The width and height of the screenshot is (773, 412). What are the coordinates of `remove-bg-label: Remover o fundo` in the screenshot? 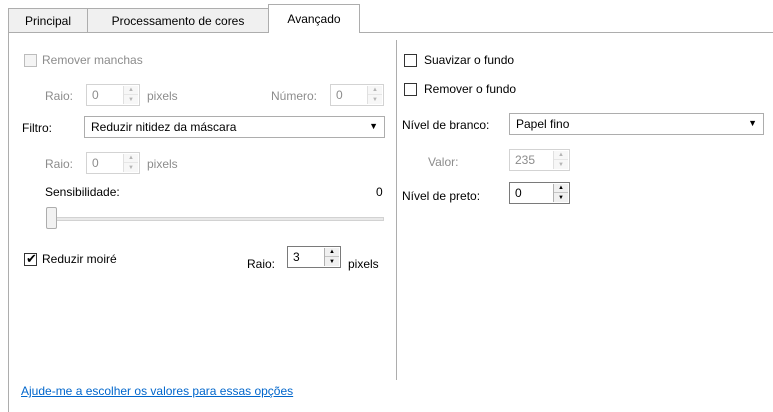 It's located at (470, 89).